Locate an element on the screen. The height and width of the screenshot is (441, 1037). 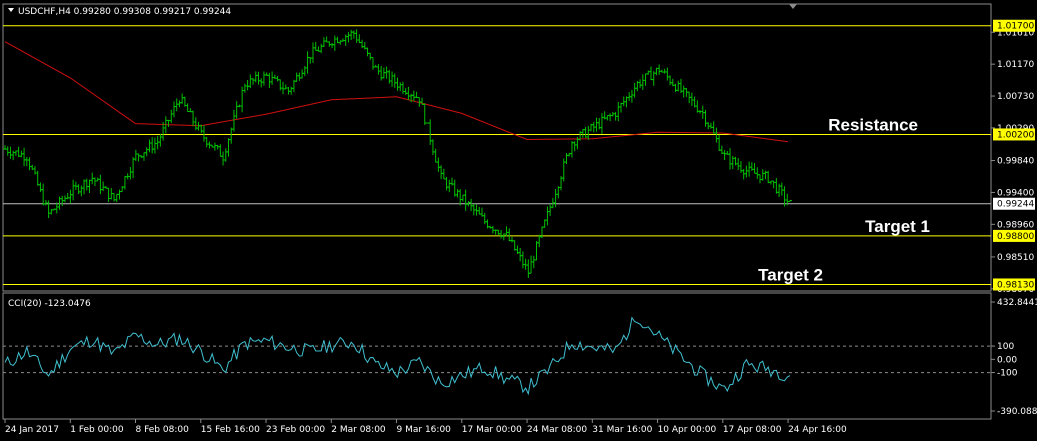
time-tick-label: 23 Feb 00:00 is located at coordinates (295, 430).